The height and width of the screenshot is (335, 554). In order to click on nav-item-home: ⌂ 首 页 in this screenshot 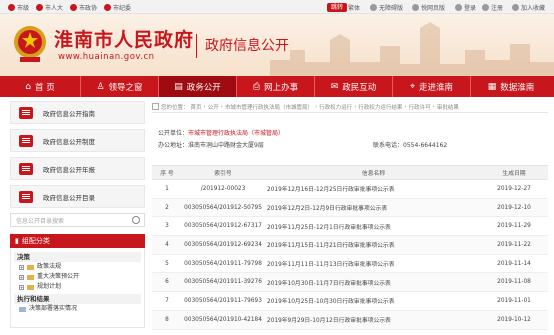, I will do `click(40, 86)`.